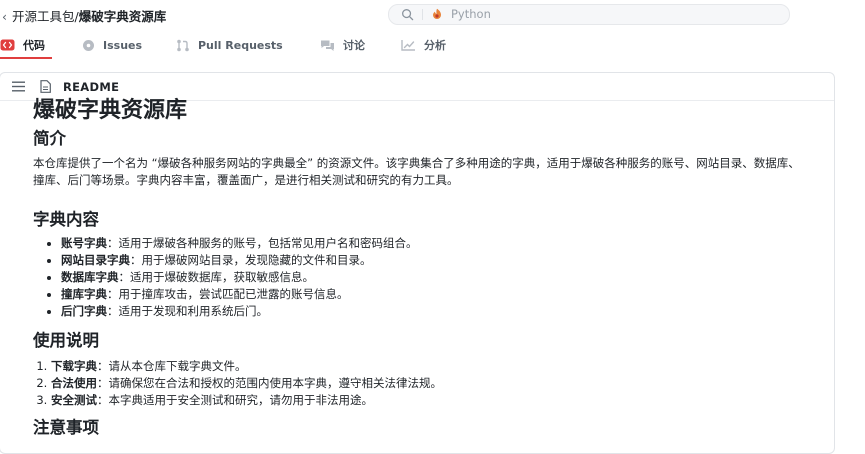 This screenshot has height=454, width=865. I want to click on document-icon, so click(45, 86).